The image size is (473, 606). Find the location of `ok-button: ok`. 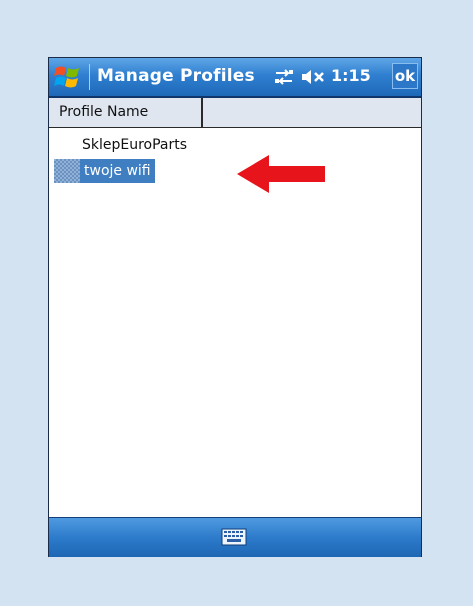

ok-button: ok is located at coordinates (405, 76).